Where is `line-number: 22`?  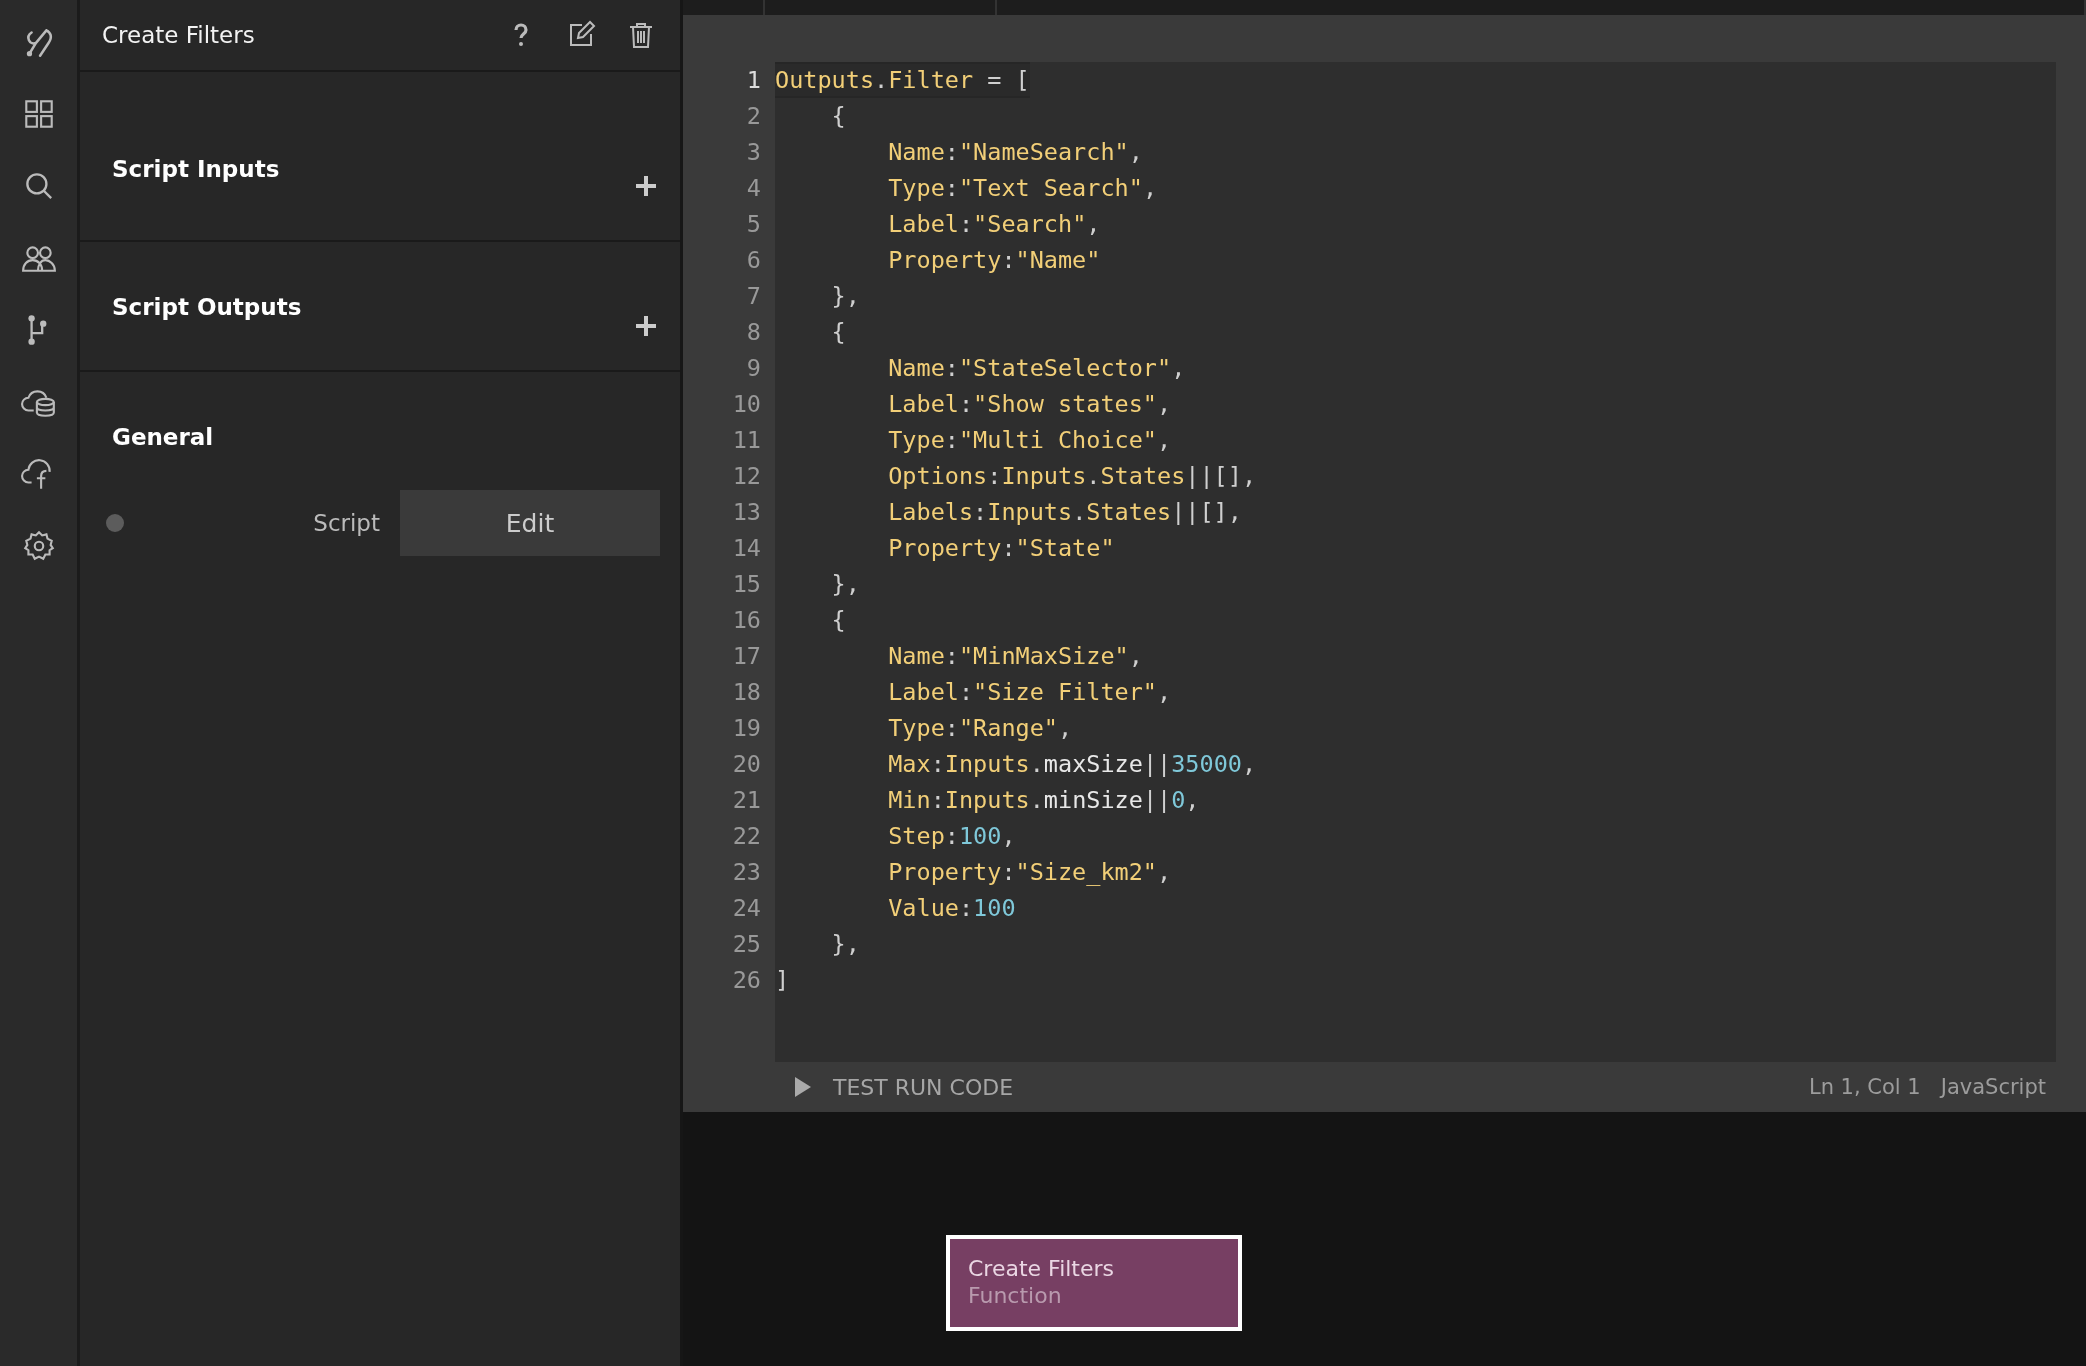
line-number: 22 is located at coordinates (746, 836).